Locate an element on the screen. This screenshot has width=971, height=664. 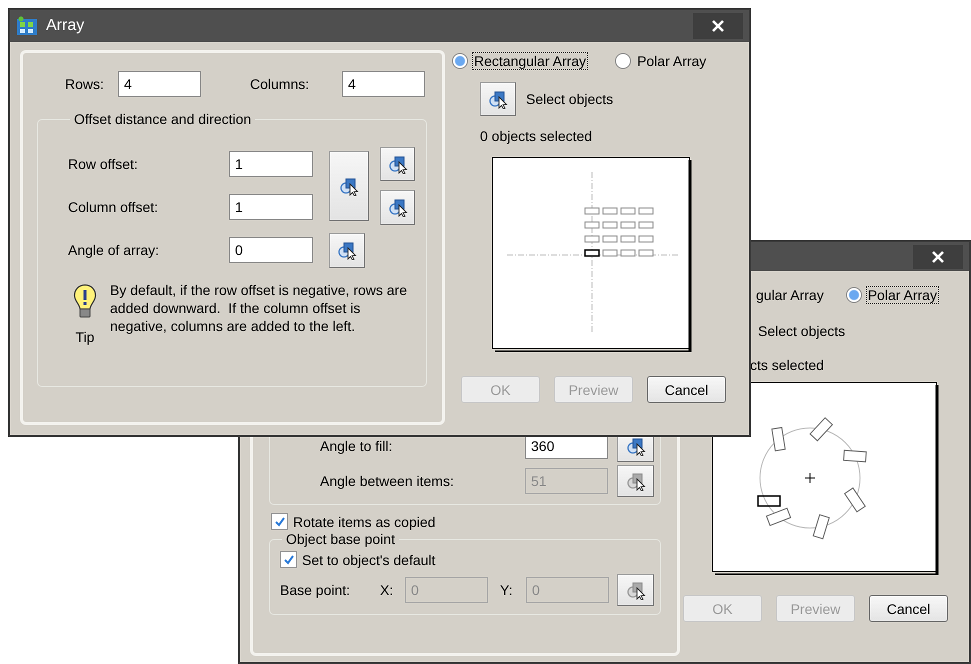
group-title: Offset distance and direction is located at coordinates (162, 119).